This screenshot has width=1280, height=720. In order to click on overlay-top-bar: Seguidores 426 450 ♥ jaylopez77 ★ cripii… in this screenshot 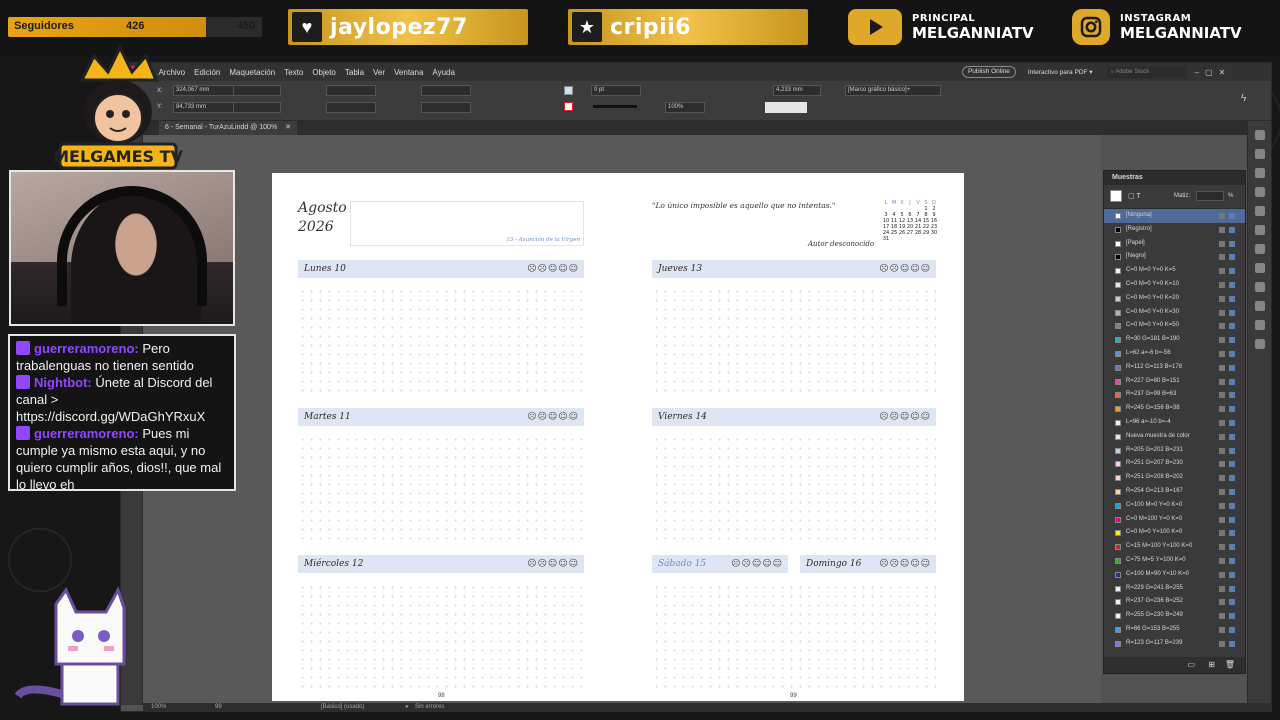, I will do `click(640, 28)`.